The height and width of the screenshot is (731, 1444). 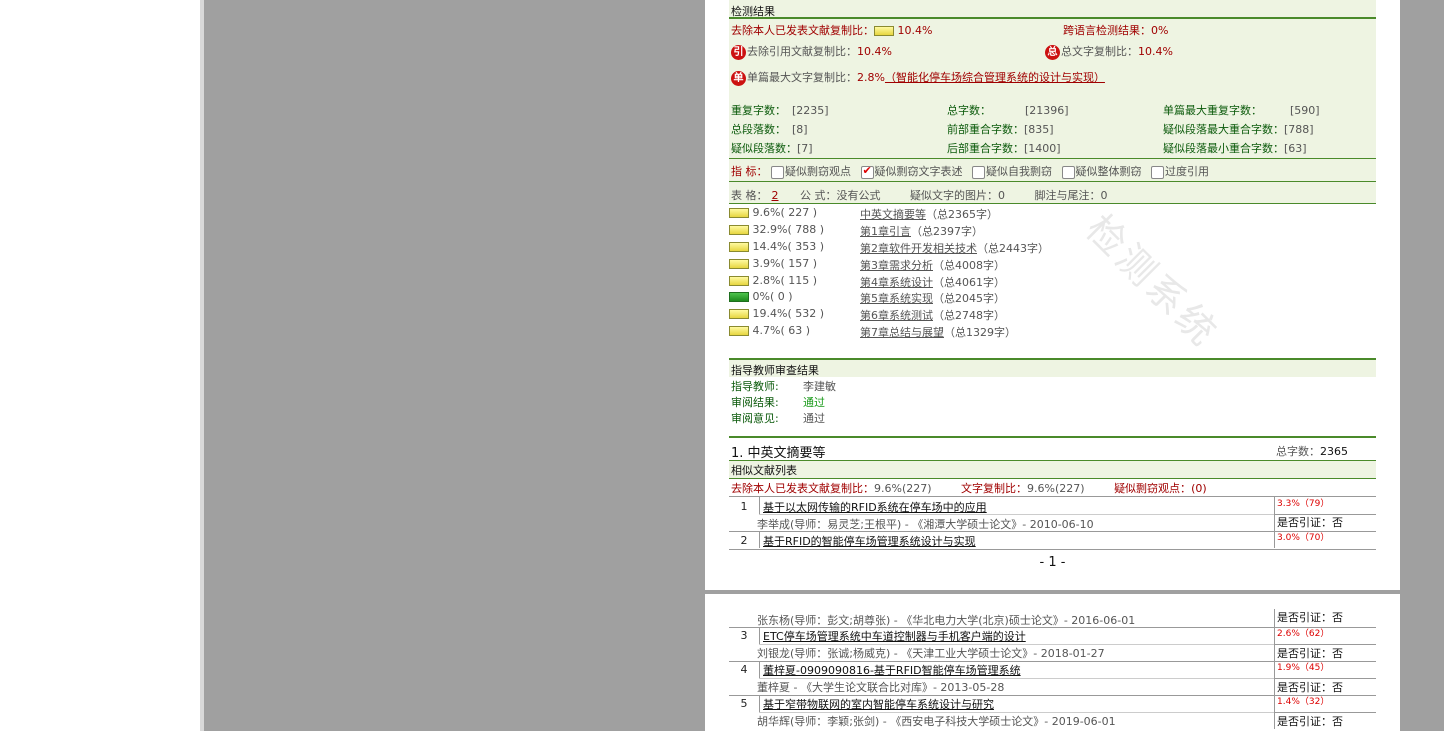 I want to click on chapter-link: 第6章系统测试（总2748字）, so click(x=932, y=315).